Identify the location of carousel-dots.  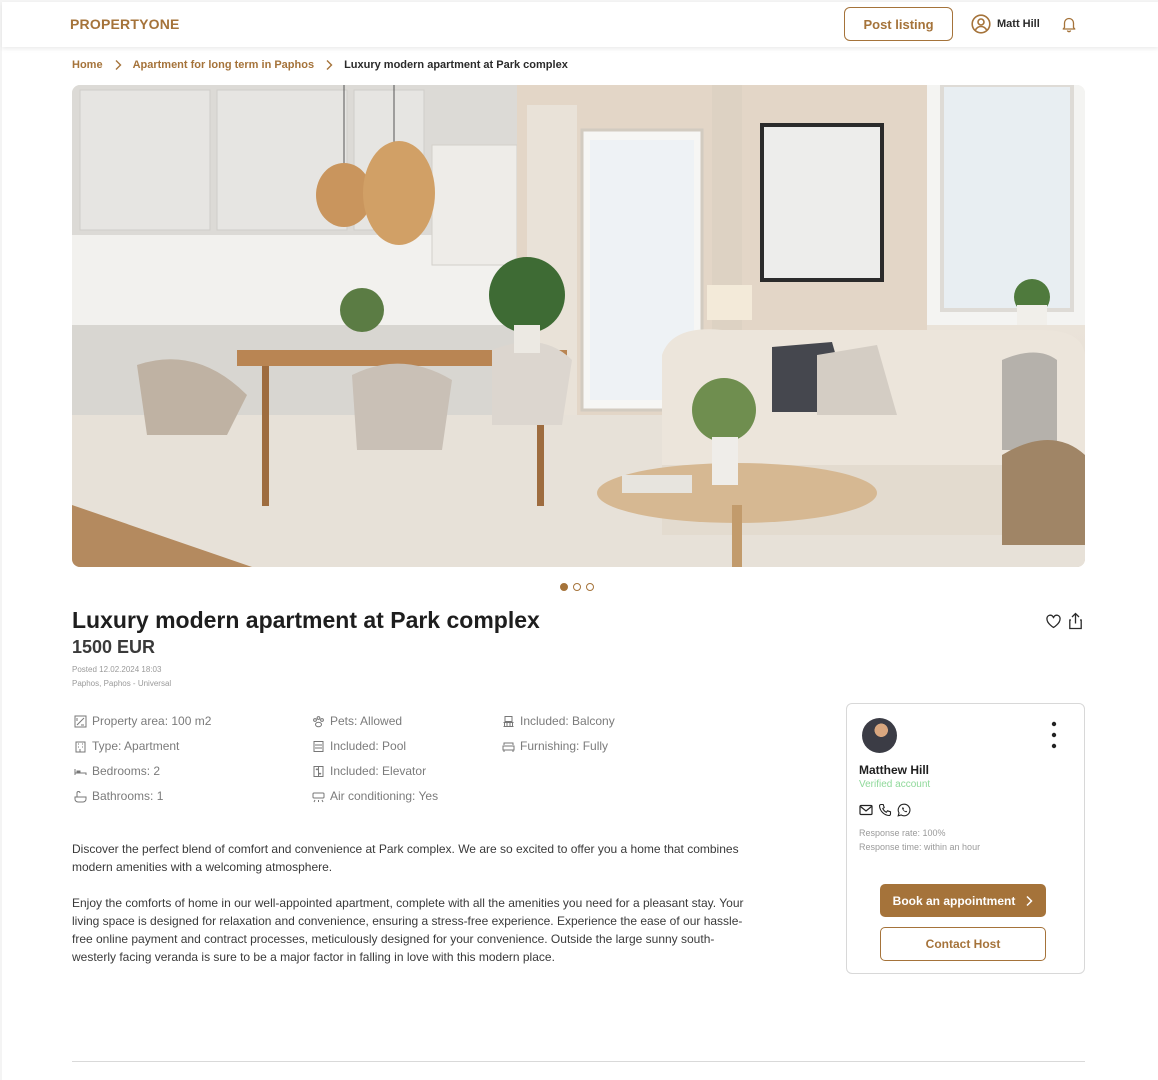
(577, 587).